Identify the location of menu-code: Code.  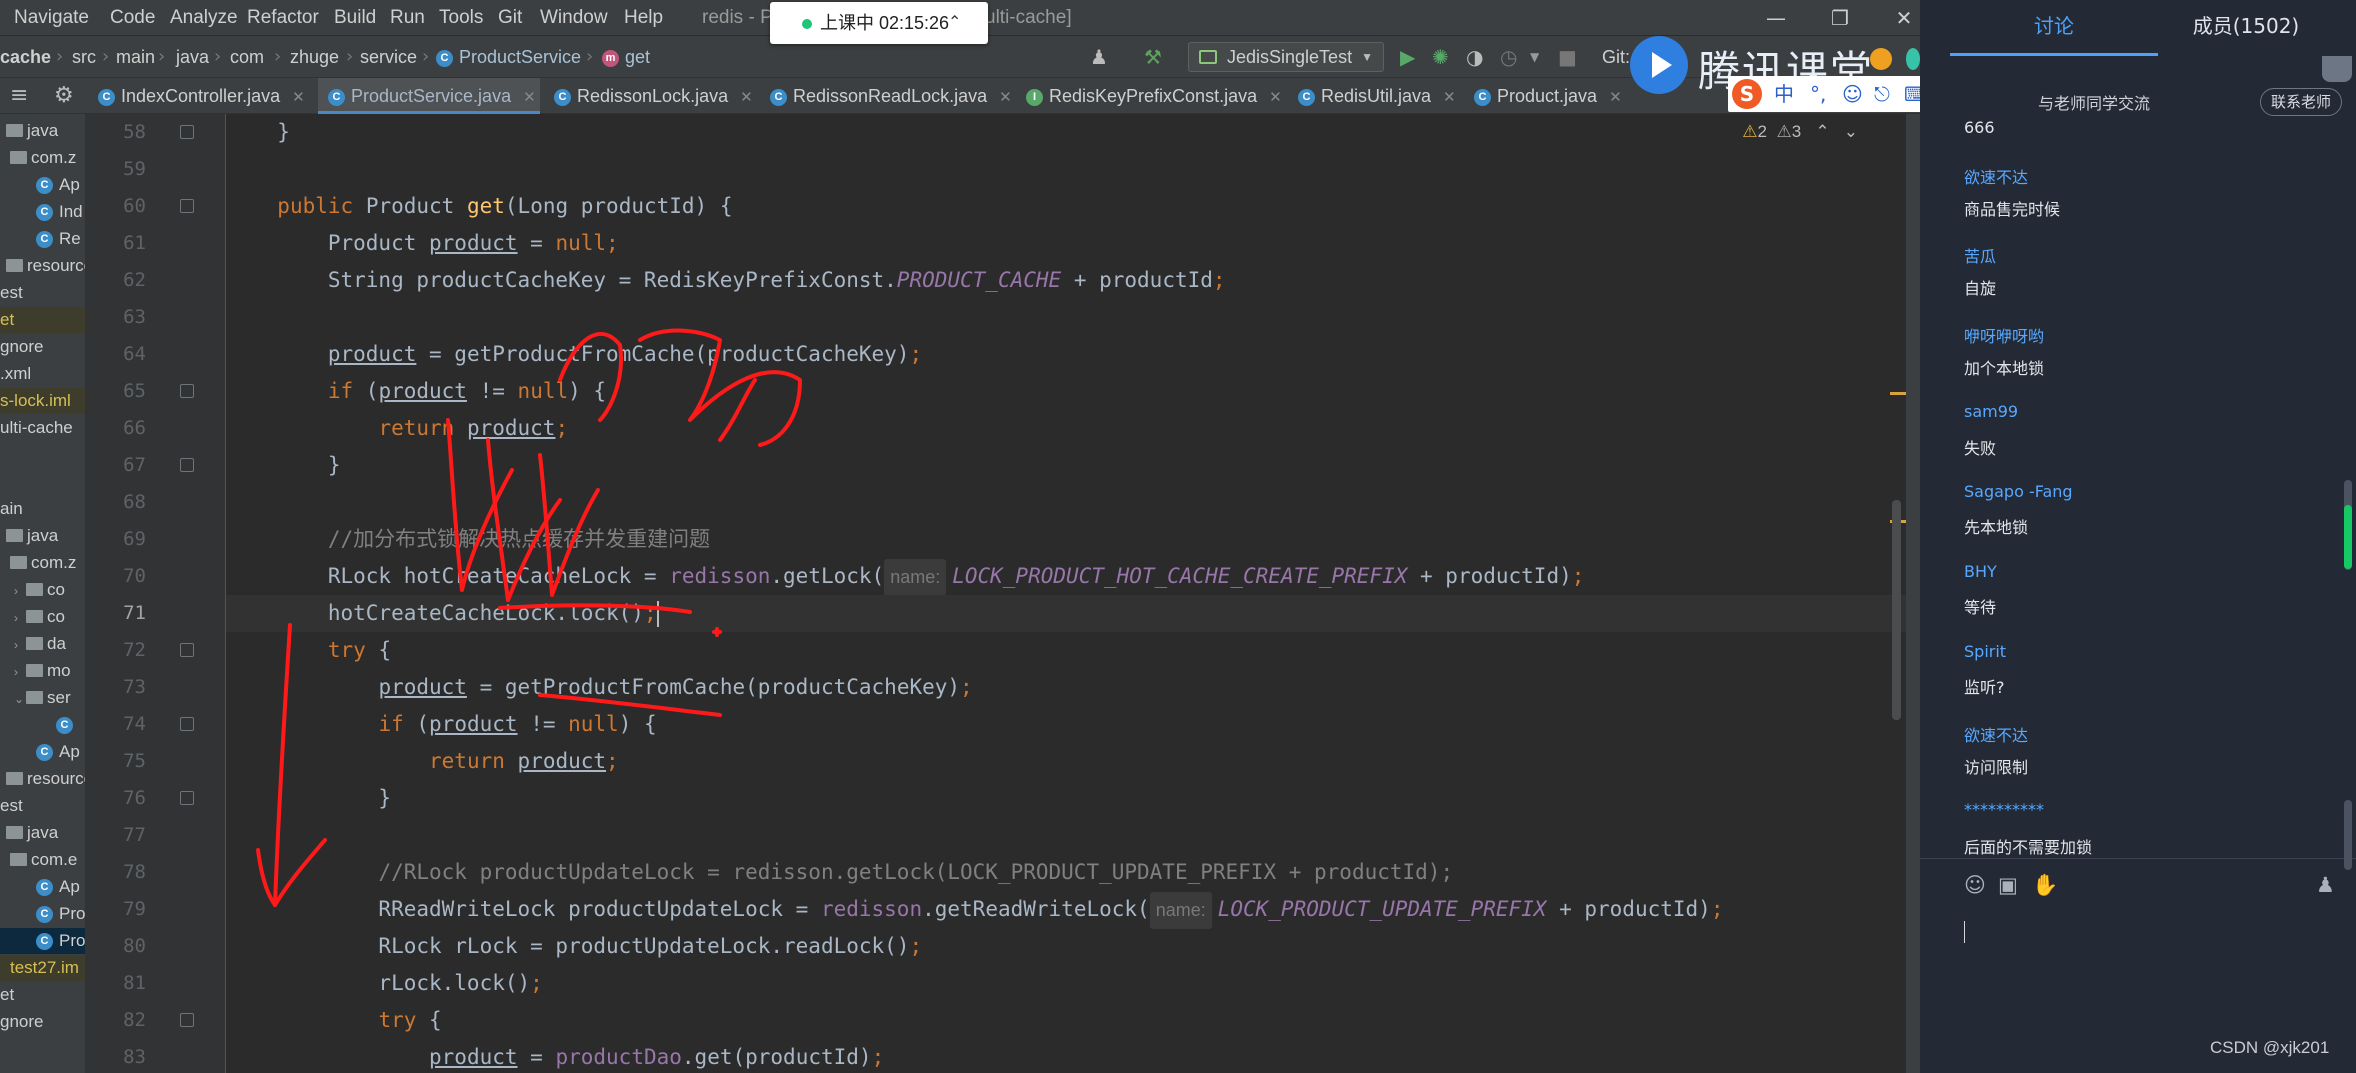
(132, 18).